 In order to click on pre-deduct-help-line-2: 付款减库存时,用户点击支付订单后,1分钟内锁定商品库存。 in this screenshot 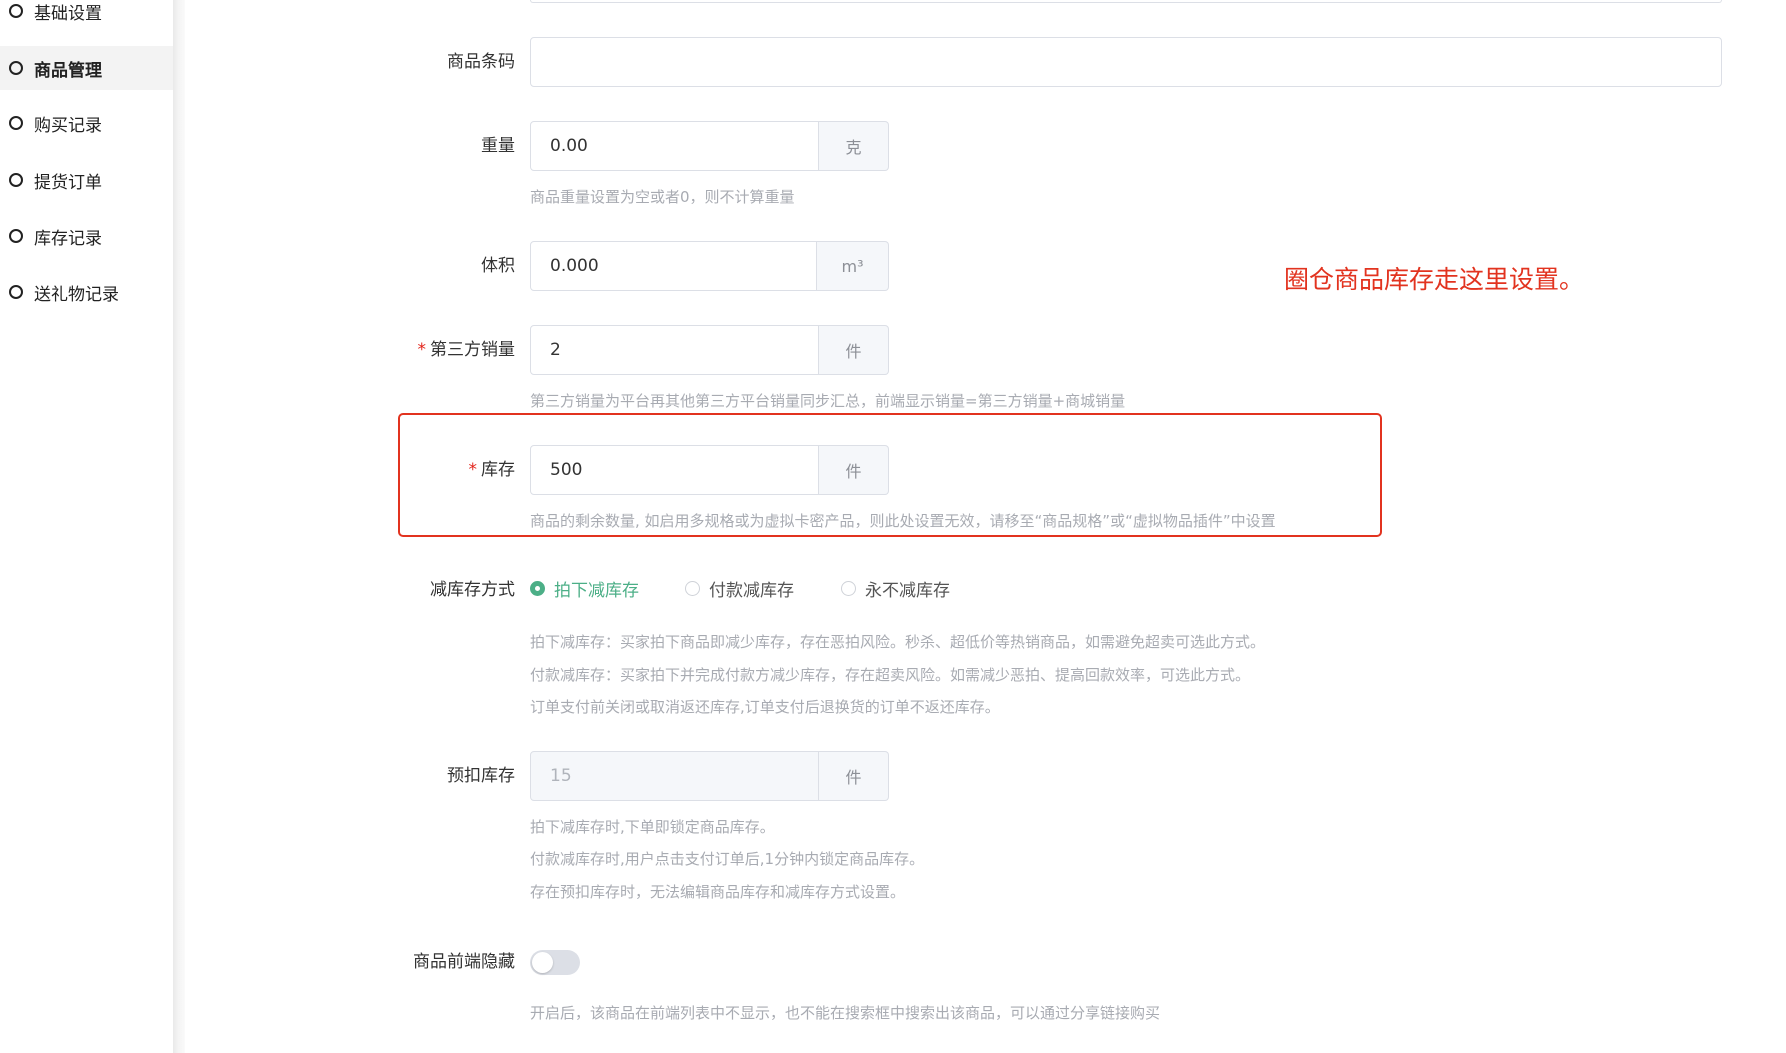, I will do `click(727, 859)`.